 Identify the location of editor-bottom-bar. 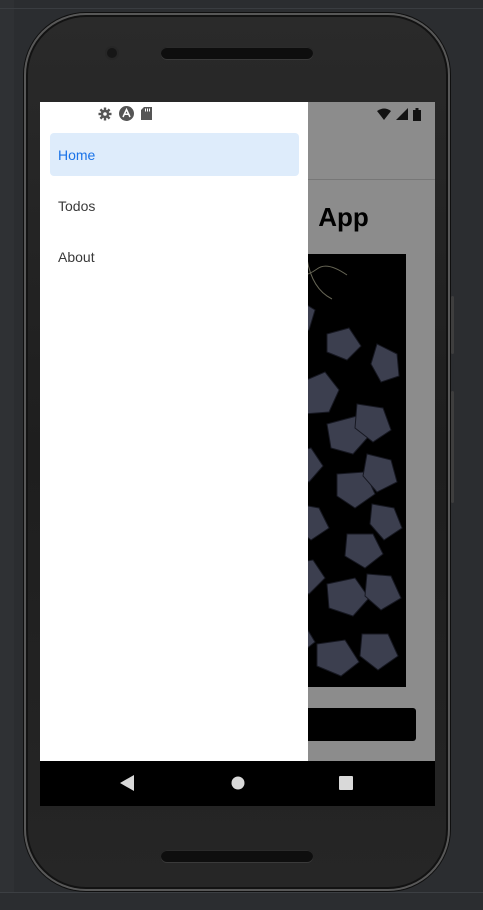
(241, 901).